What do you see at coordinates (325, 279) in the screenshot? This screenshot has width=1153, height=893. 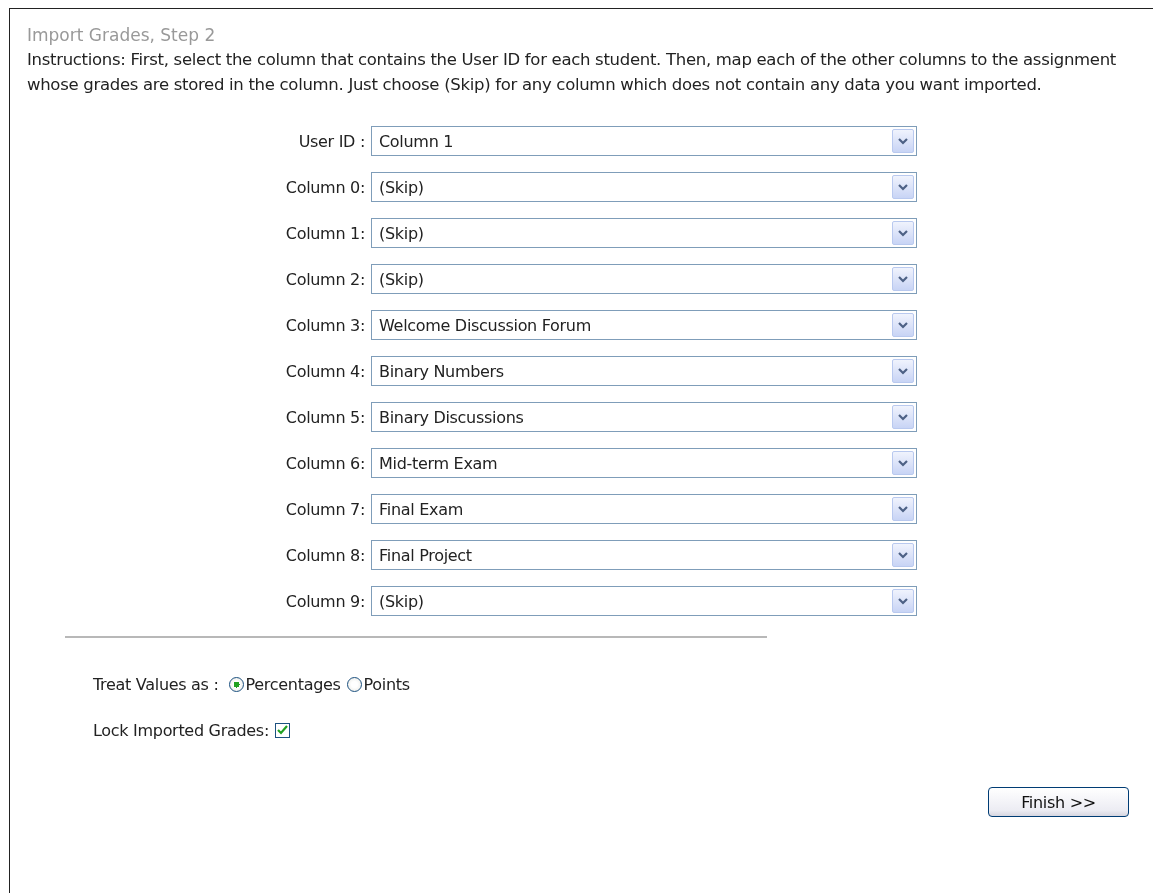 I see `field-label: Column 2:` at bounding box center [325, 279].